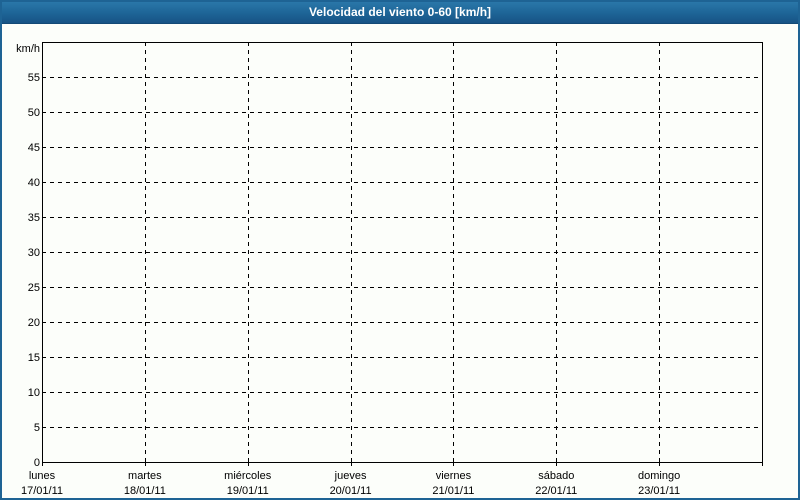 The image size is (800, 500). I want to click on y-tick-label: 10, so click(34, 393).